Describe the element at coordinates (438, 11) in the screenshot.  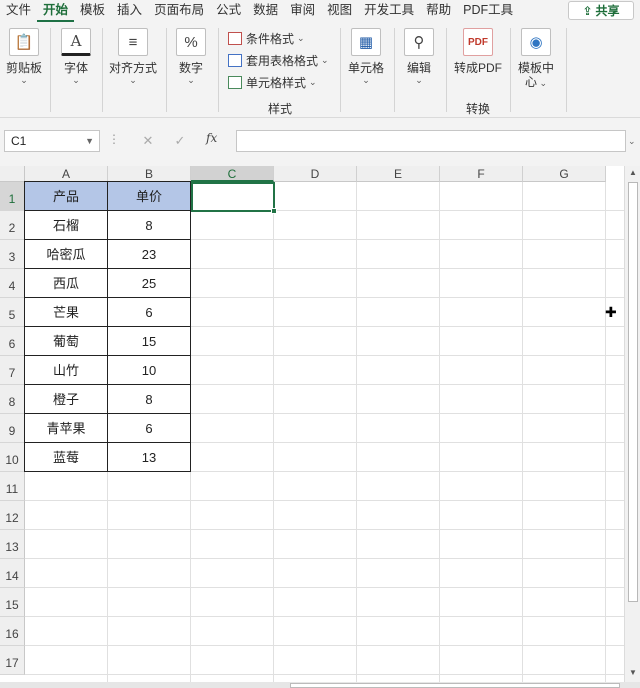
I see `tab-help: 帮助` at that location.